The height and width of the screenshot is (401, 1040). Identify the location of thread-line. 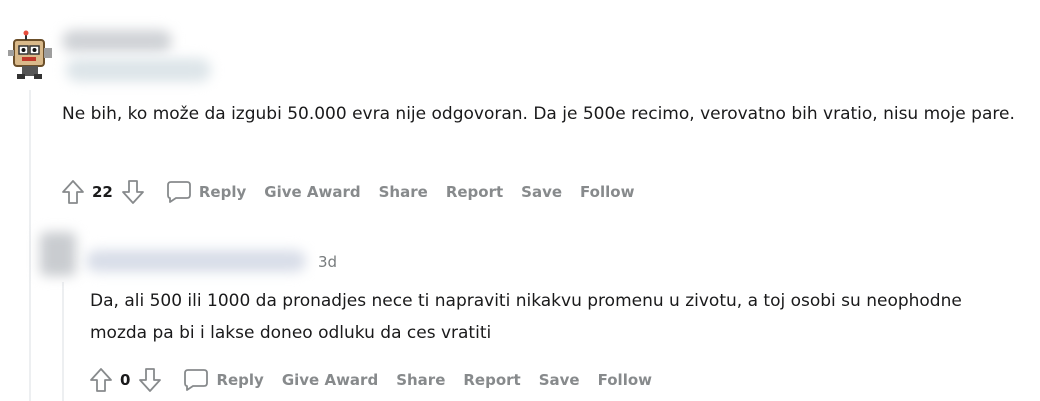
(30, 245).